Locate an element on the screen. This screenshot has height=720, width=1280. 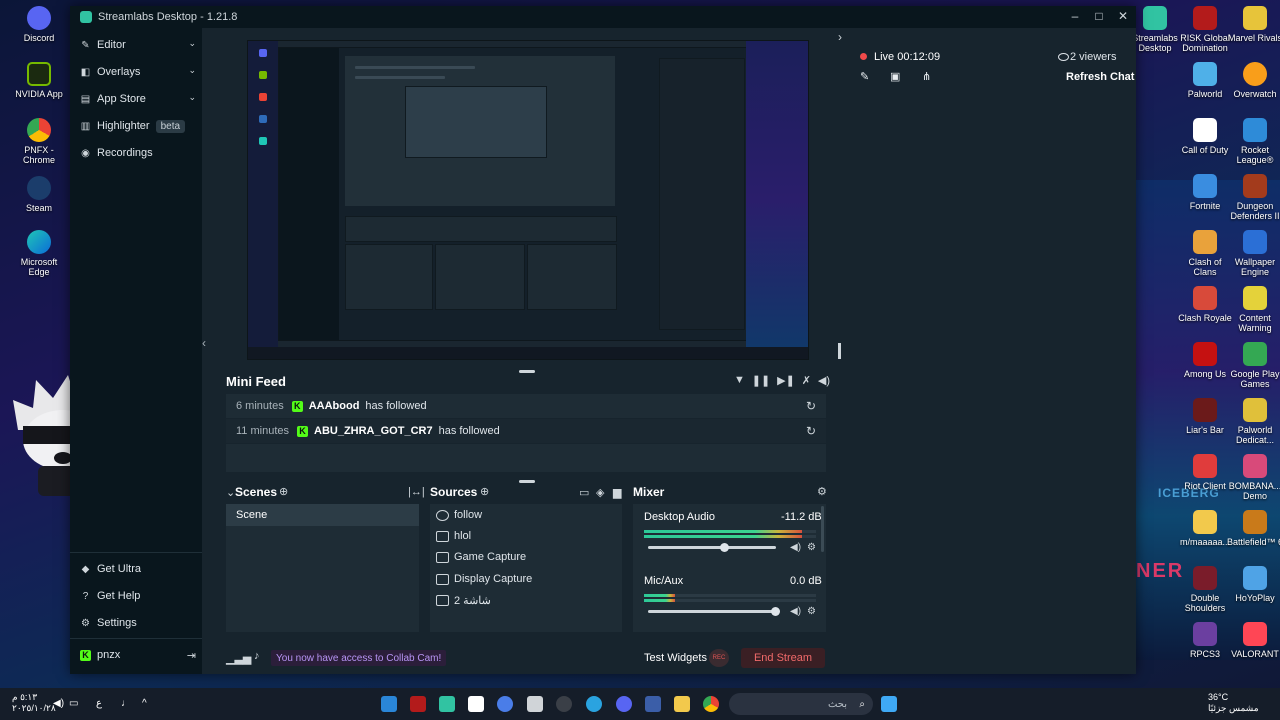
close-button: ✕ is located at coordinates (1123, 16).